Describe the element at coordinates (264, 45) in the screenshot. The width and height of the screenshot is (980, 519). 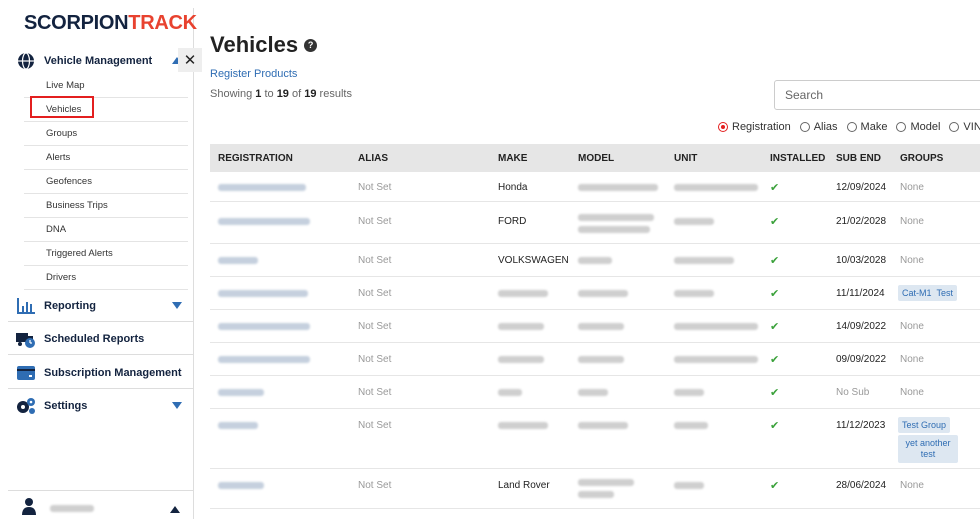
I see `page-title: Vehicles ?` at that location.